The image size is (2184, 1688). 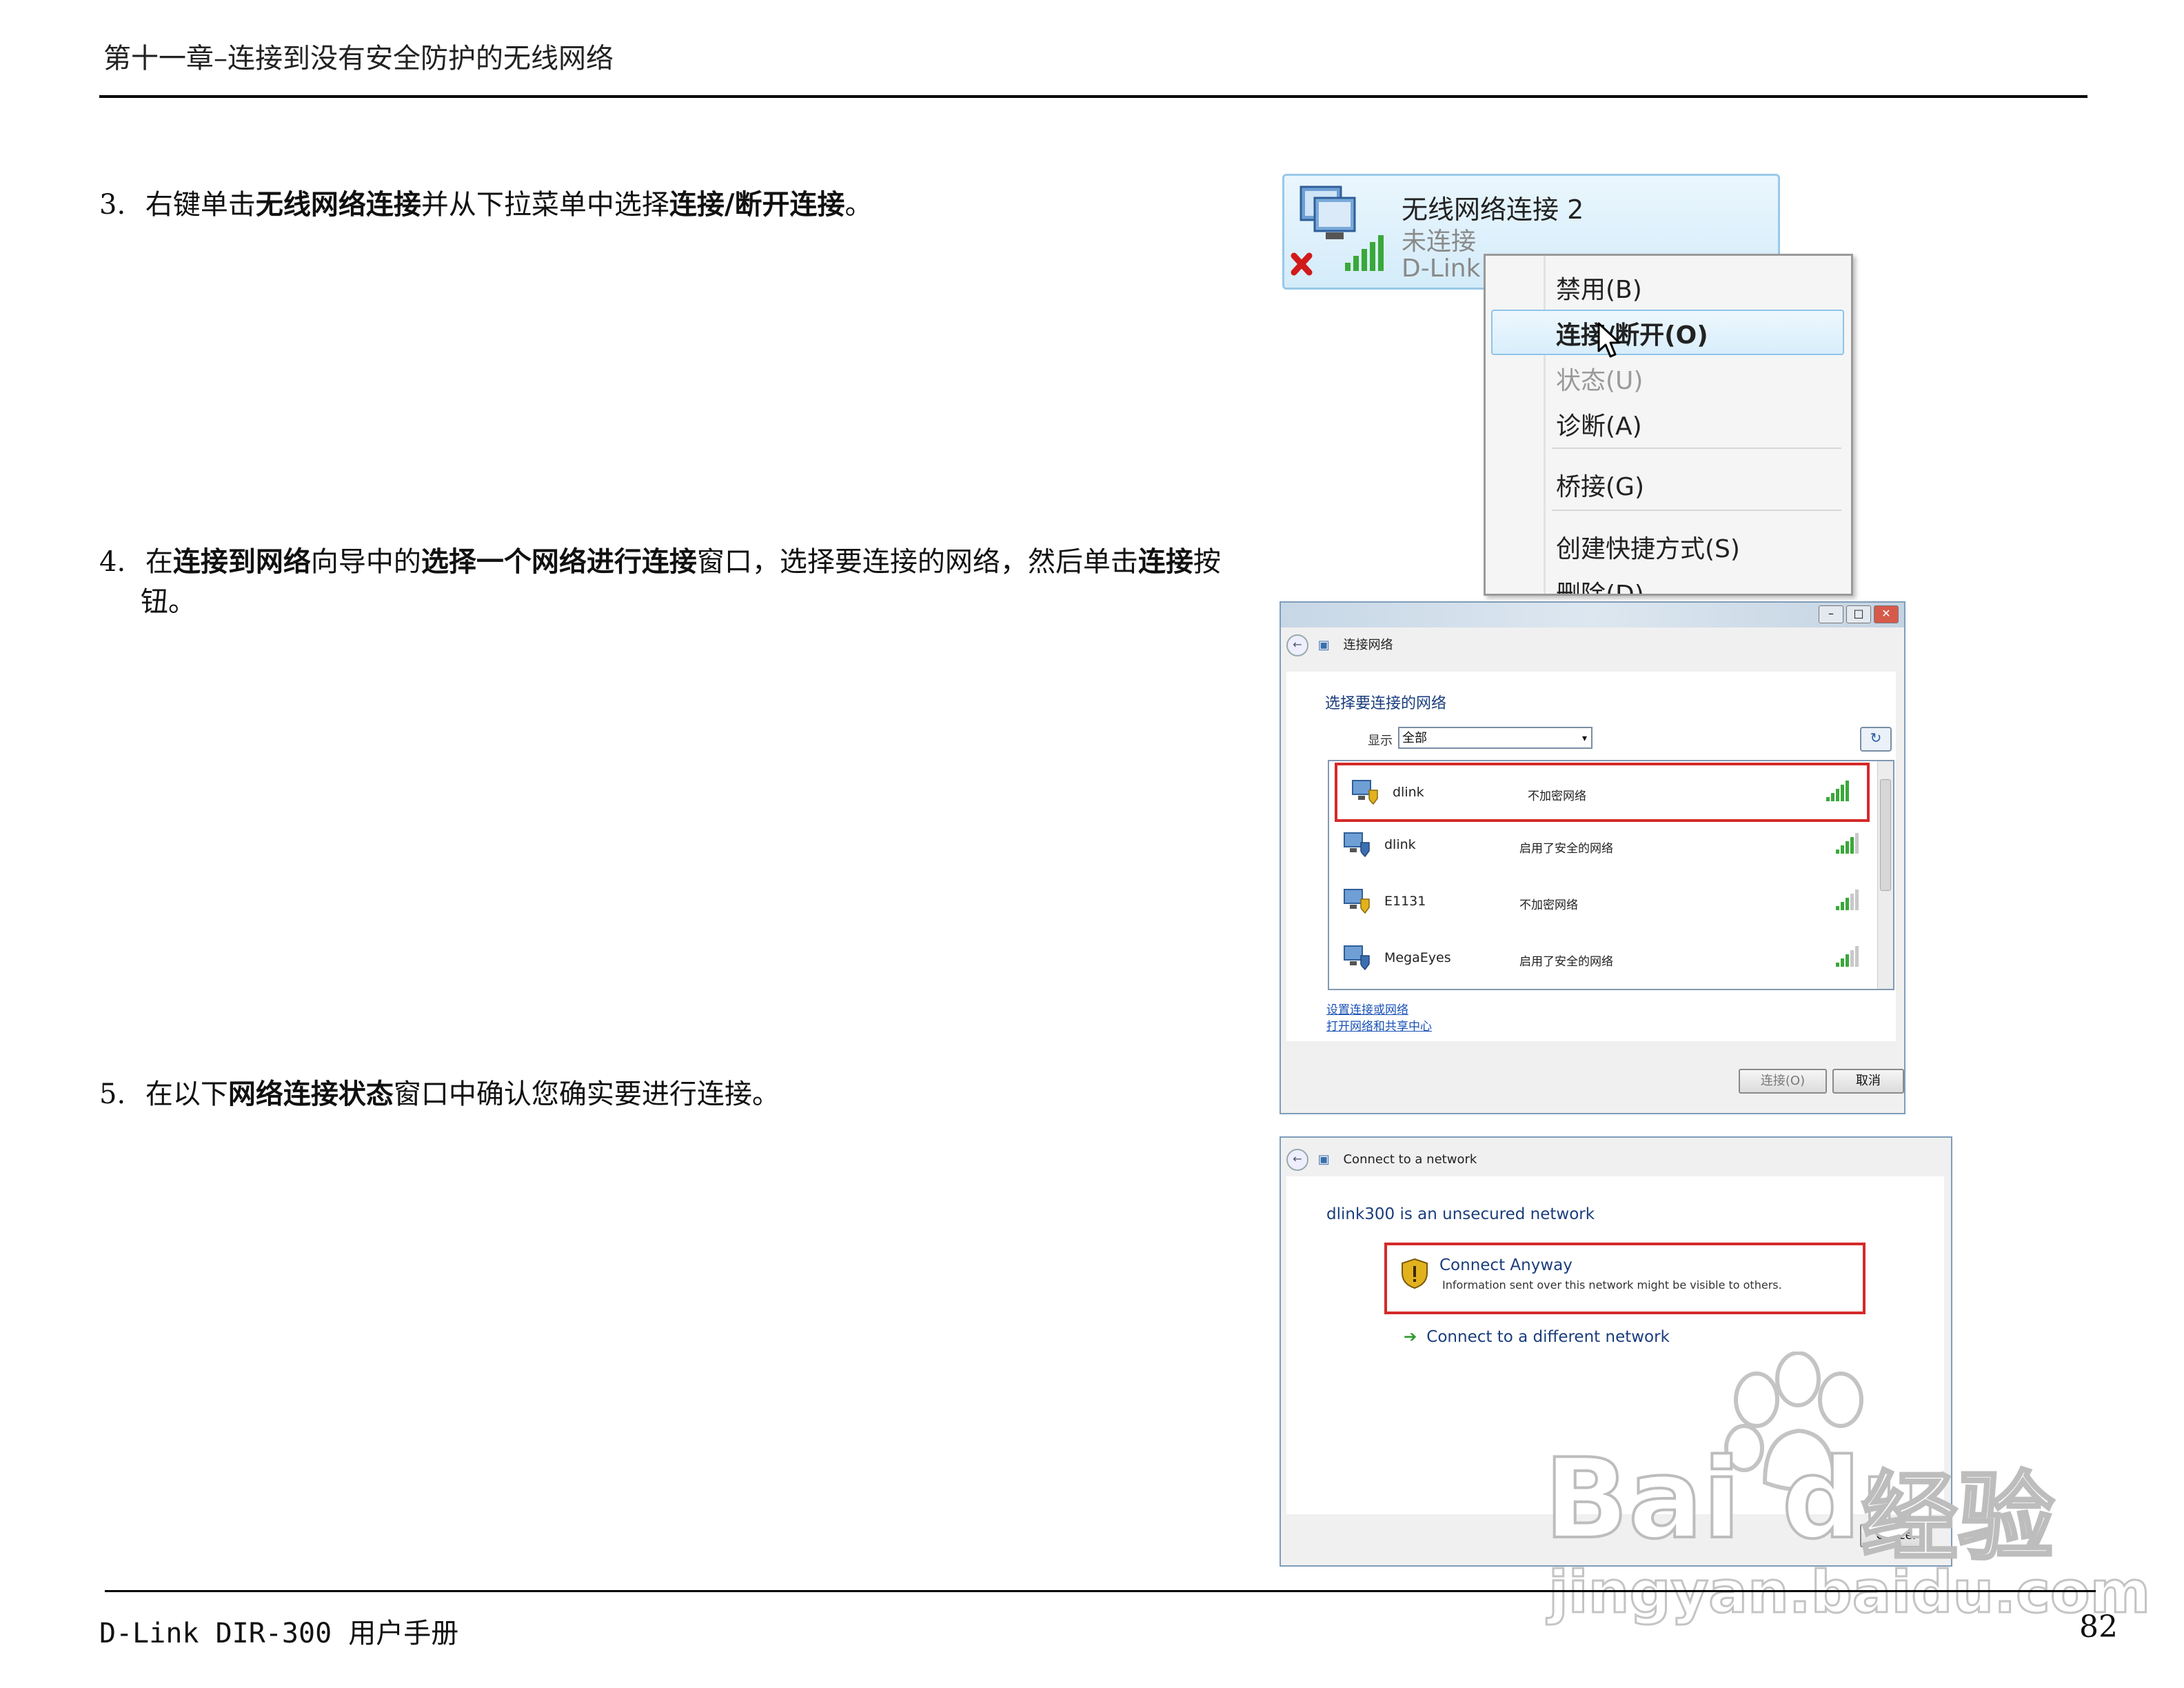 What do you see at coordinates (1868, 1082) in the screenshot?
I see `cancel-button: 取消` at bounding box center [1868, 1082].